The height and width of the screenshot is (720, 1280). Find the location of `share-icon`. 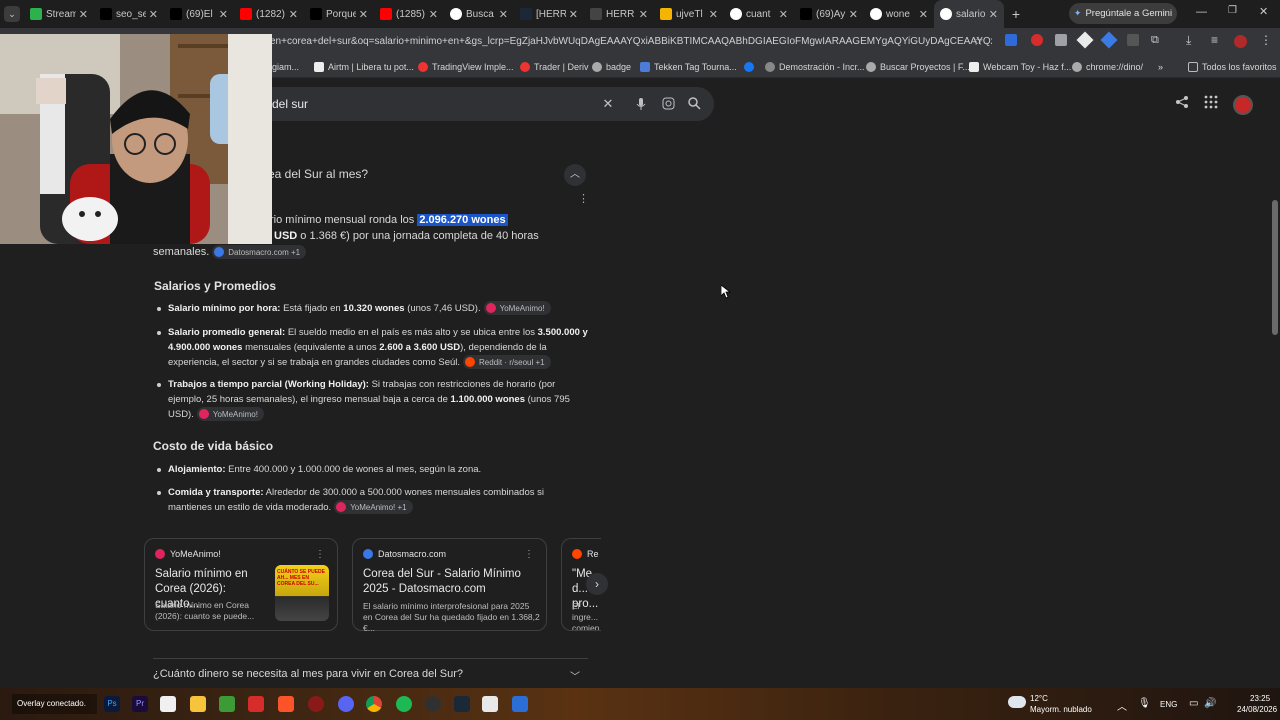

share-icon is located at coordinates (1182, 104).